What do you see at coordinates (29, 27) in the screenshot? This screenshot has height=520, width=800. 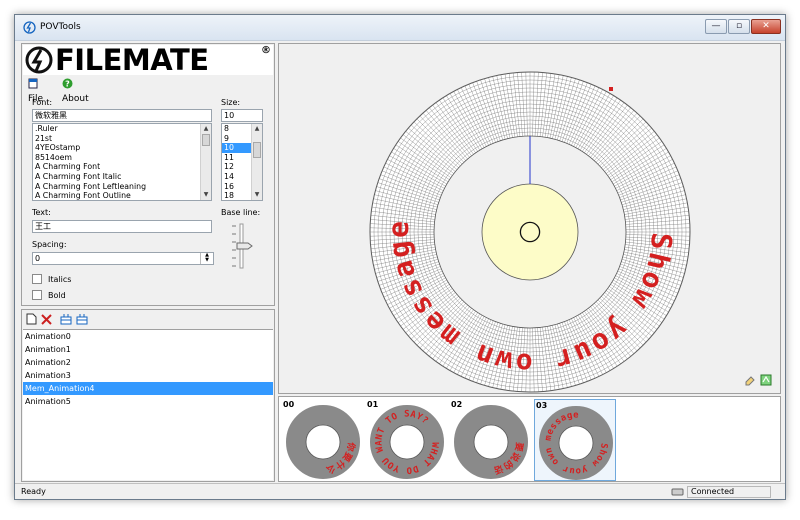 I see `app-icon` at bounding box center [29, 27].